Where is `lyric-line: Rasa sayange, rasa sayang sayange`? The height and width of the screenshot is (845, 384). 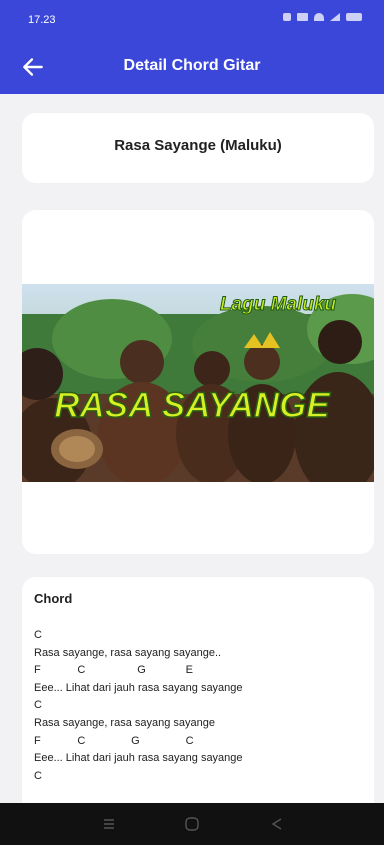
lyric-line: Rasa sayange, rasa sayang sayange is located at coordinates (125, 722).